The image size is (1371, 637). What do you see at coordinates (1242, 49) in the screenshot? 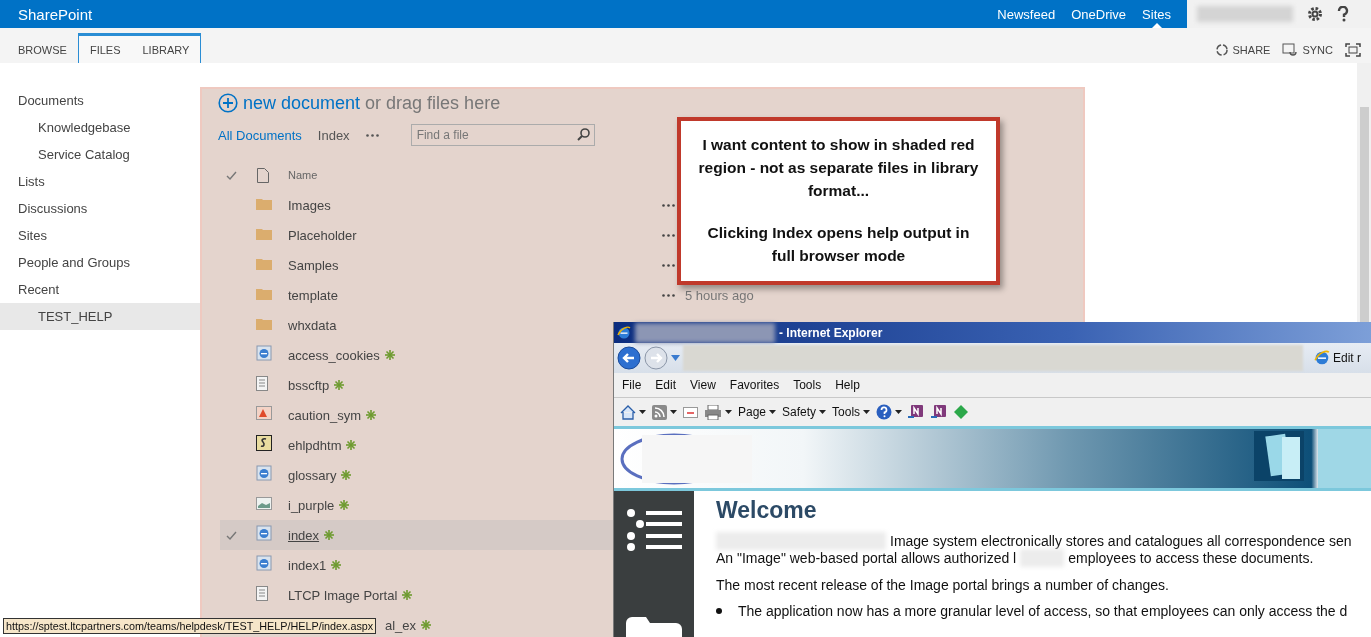
I see `ribbon-action: SHARE` at bounding box center [1242, 49].